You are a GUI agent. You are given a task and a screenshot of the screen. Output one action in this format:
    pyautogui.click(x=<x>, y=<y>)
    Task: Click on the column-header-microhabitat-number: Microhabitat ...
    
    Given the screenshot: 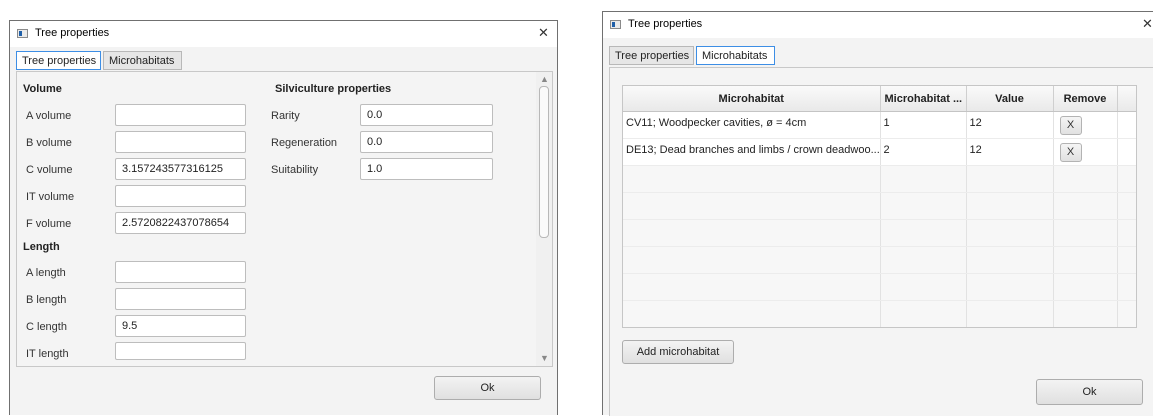 What is the action you would take?
    pyautogui.click(x=923, y=99)
    